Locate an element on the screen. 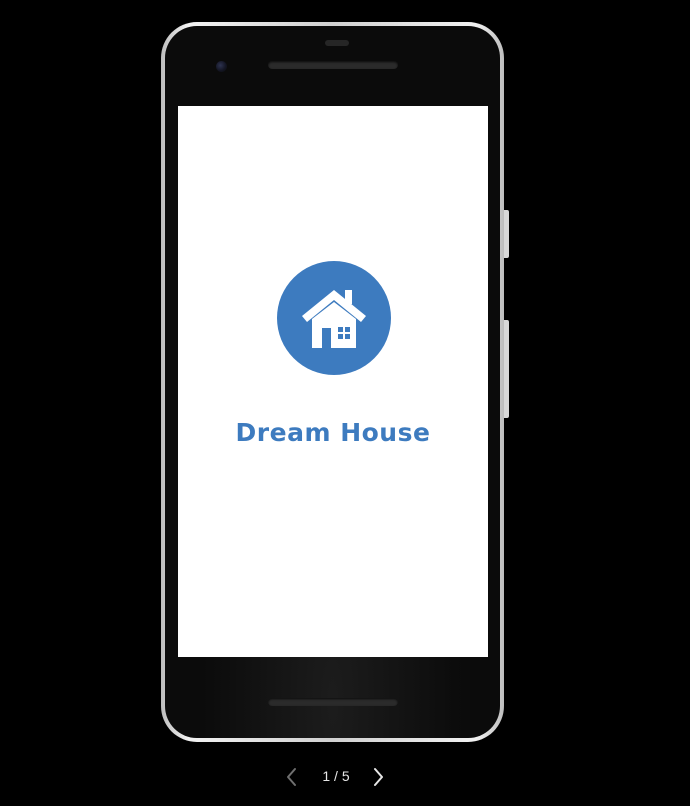 The image size is (690, 806). app-name-title: Dream House is located at coordinates (333, 432).